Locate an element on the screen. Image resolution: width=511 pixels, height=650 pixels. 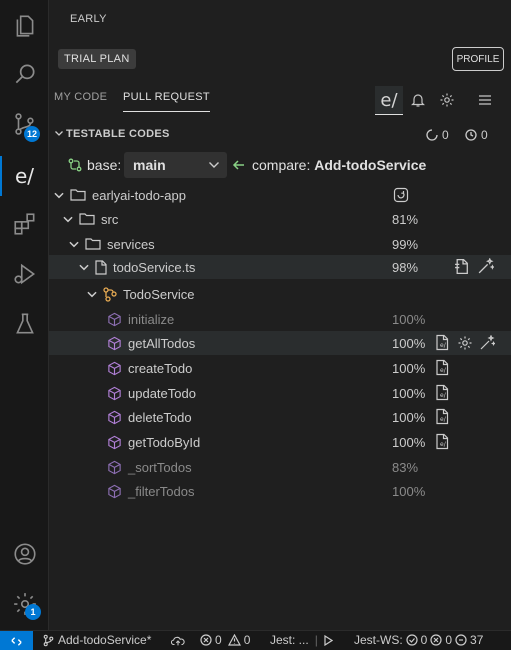
running-count: 0 is located at coordinates (484, 135).